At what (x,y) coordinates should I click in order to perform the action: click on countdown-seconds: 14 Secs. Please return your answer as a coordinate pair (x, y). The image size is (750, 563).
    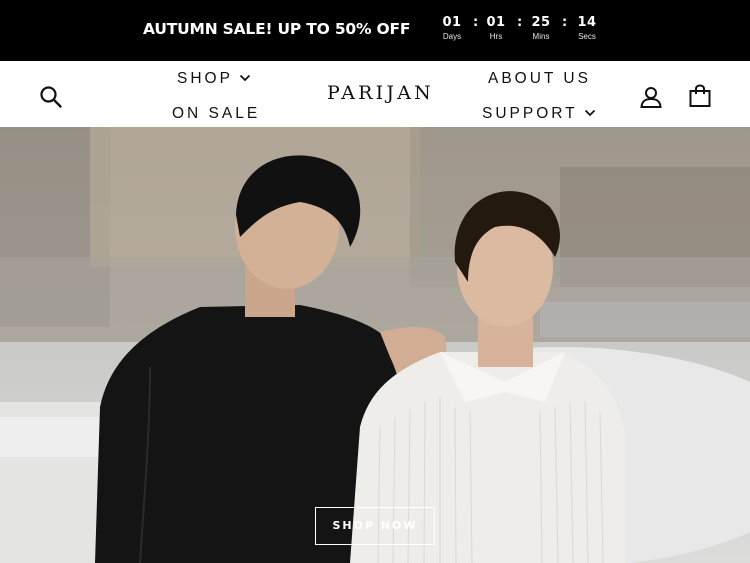
    Looking at the image, I should click on (587, 29).